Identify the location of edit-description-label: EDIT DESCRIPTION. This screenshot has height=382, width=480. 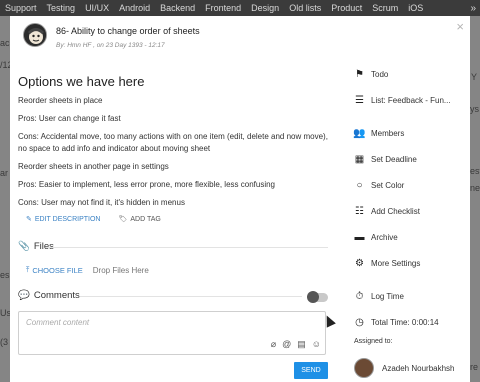
(67, 219).